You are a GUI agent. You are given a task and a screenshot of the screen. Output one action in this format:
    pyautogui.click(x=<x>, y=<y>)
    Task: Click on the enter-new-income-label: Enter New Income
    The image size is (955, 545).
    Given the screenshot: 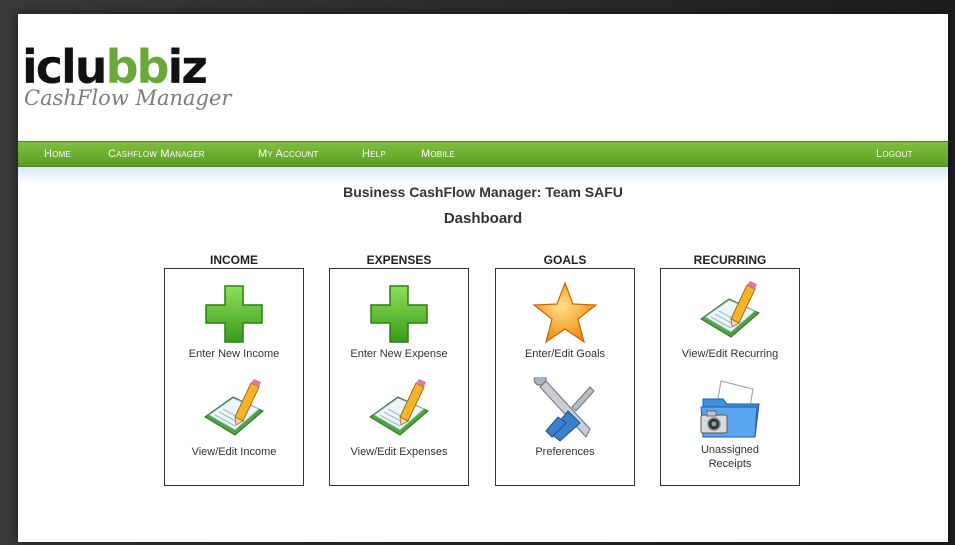 What is the action you would take?
    pyautogui.click(x=234, y=354)
    